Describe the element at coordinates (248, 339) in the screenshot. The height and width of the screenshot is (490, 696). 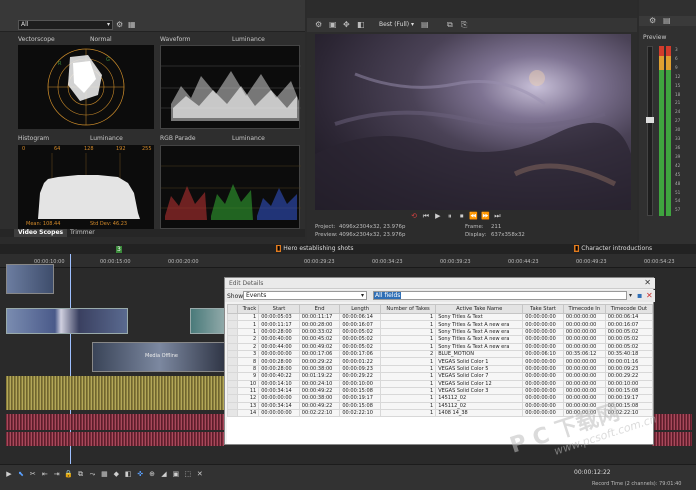
I see `table-cell: 2` at that location.